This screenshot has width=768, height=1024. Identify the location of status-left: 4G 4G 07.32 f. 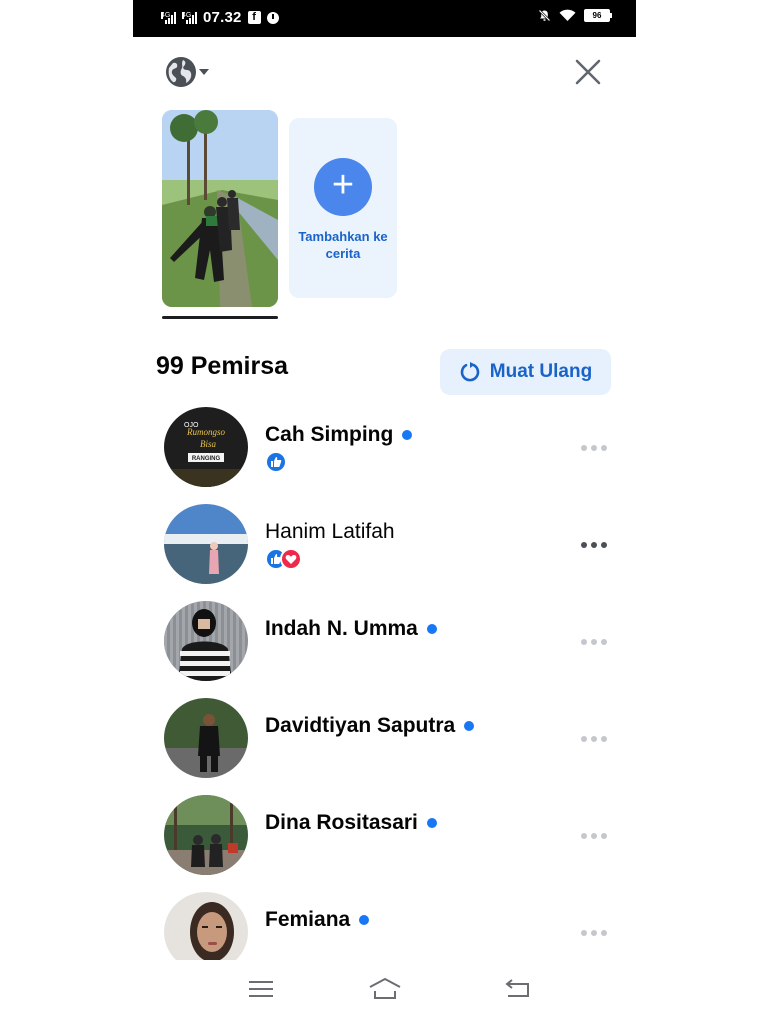
(220, 17).